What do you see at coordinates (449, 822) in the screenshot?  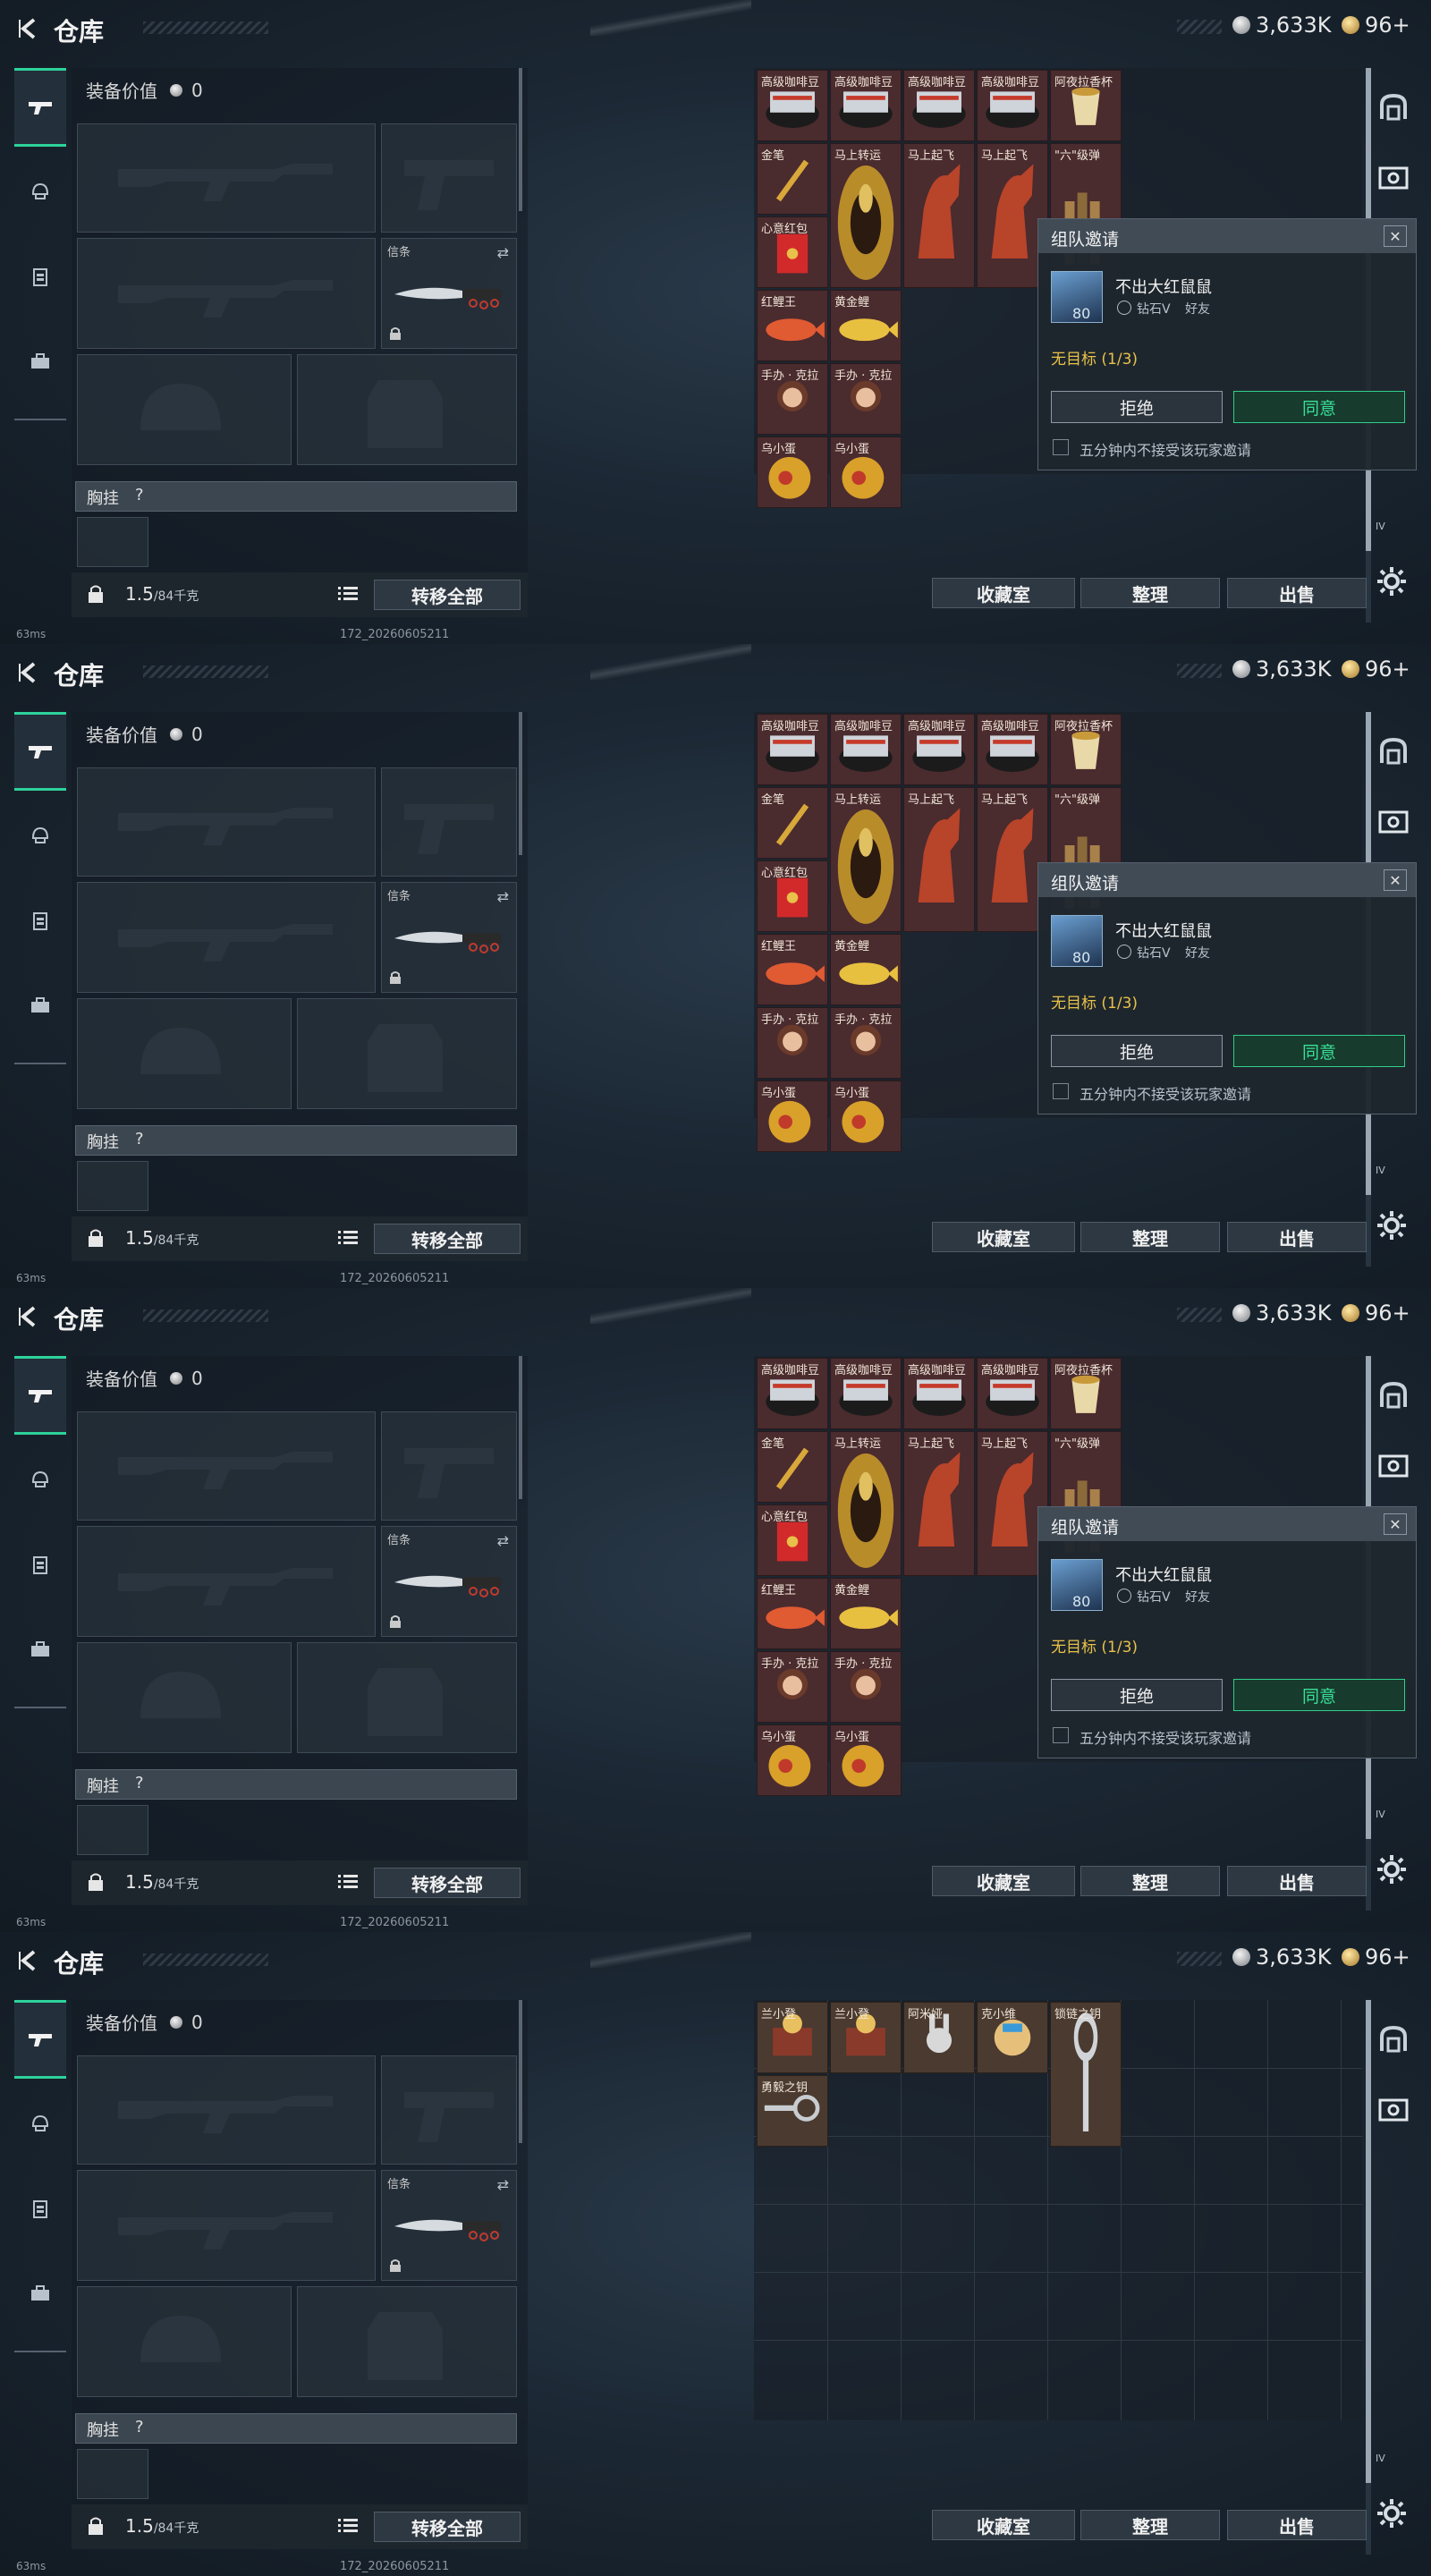 I see `pistol-slot` at bounding box center [449, 822].